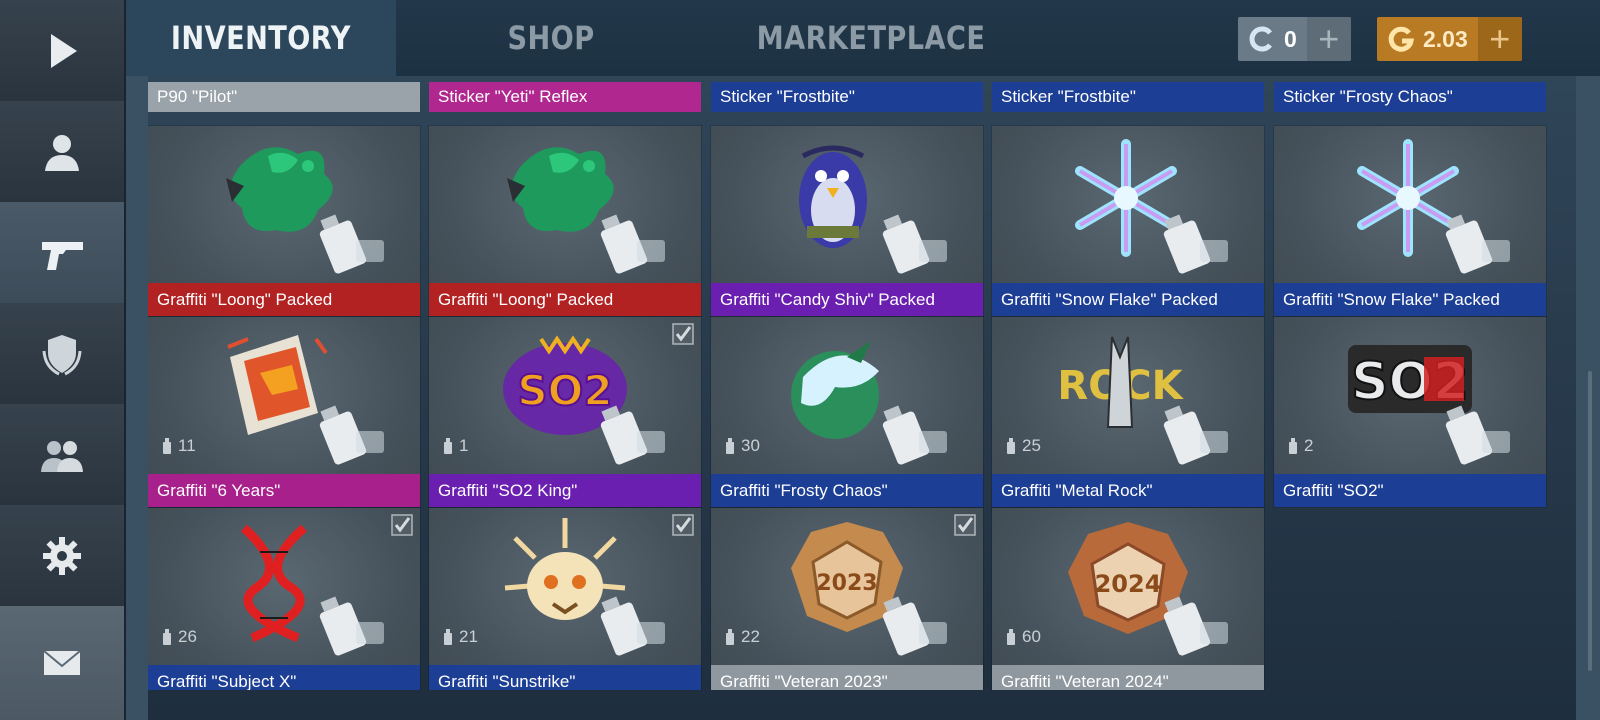 This screenshot has width=1600, height=720. Describe the element at coordinates (464, 445) in the screenshot. I see `item-count-value: 1` at that location.